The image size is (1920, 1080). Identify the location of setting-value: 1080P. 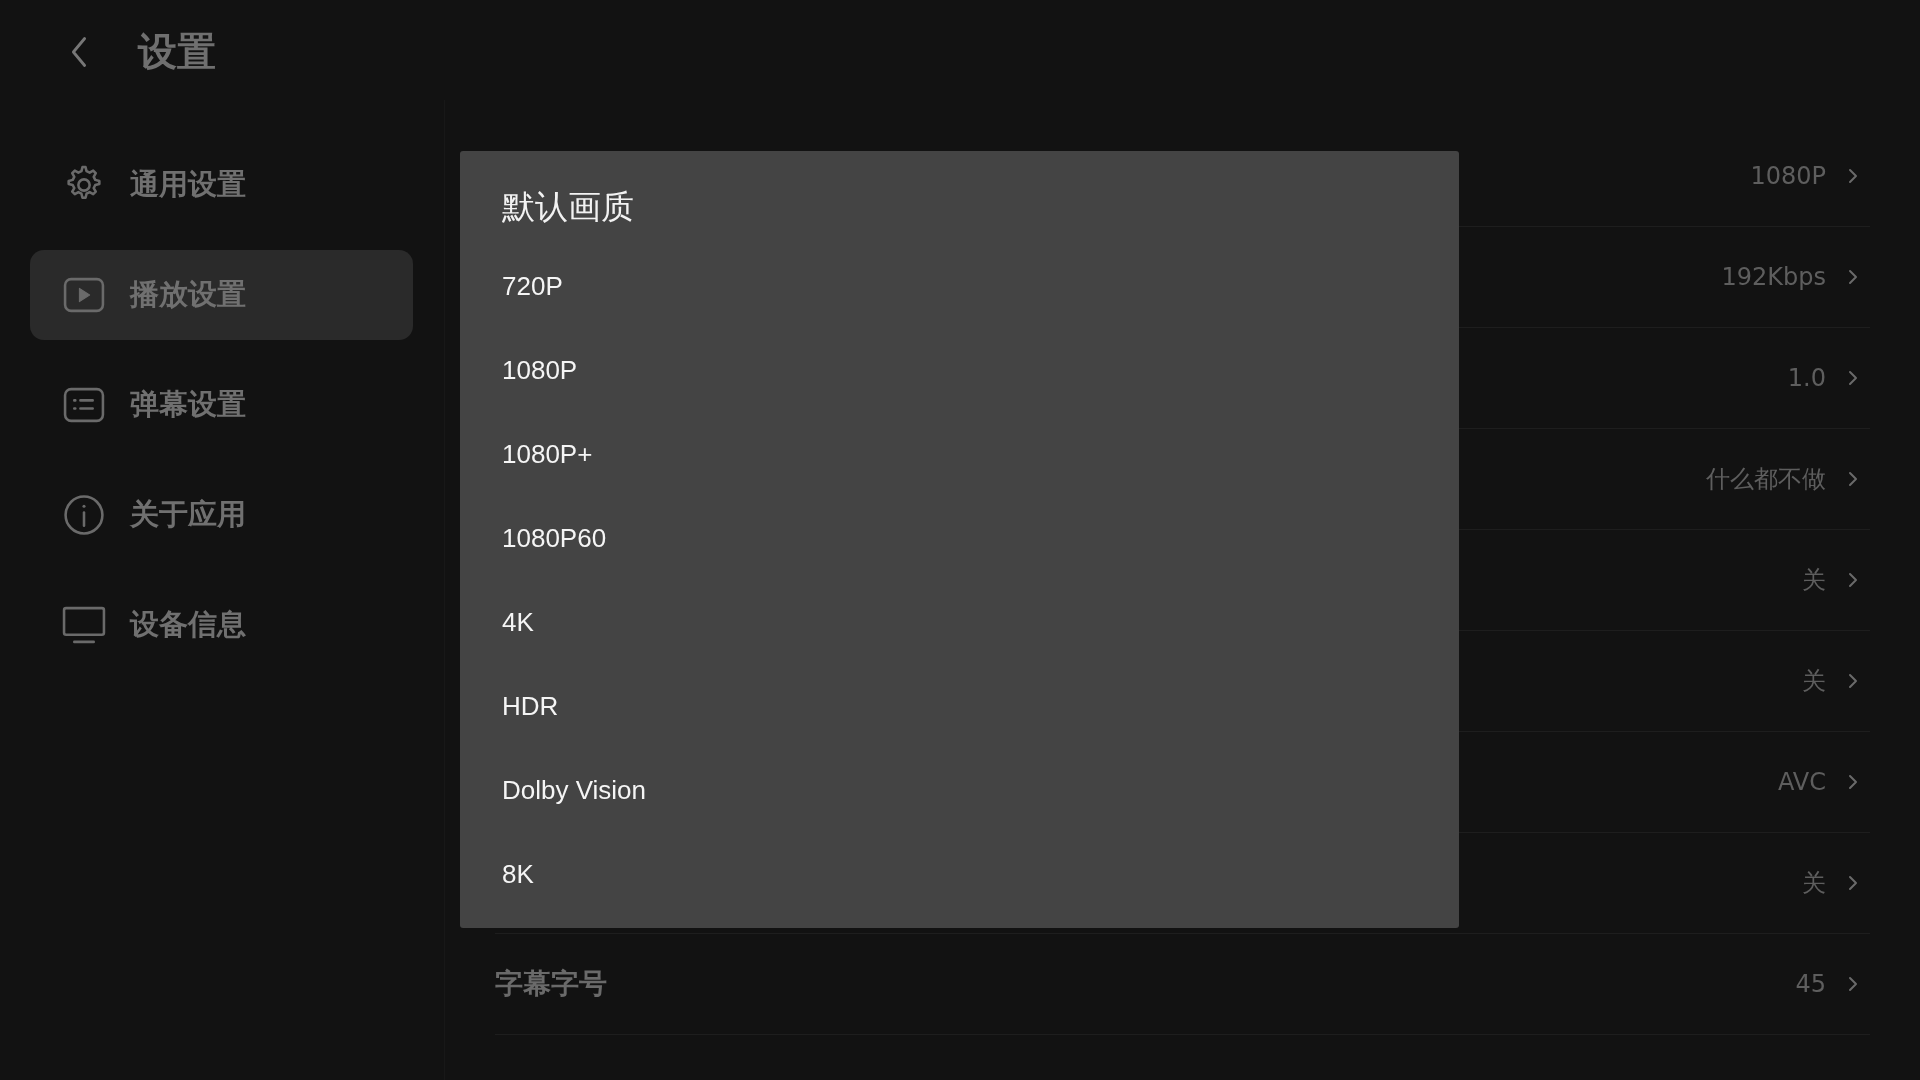
(1788, 176).